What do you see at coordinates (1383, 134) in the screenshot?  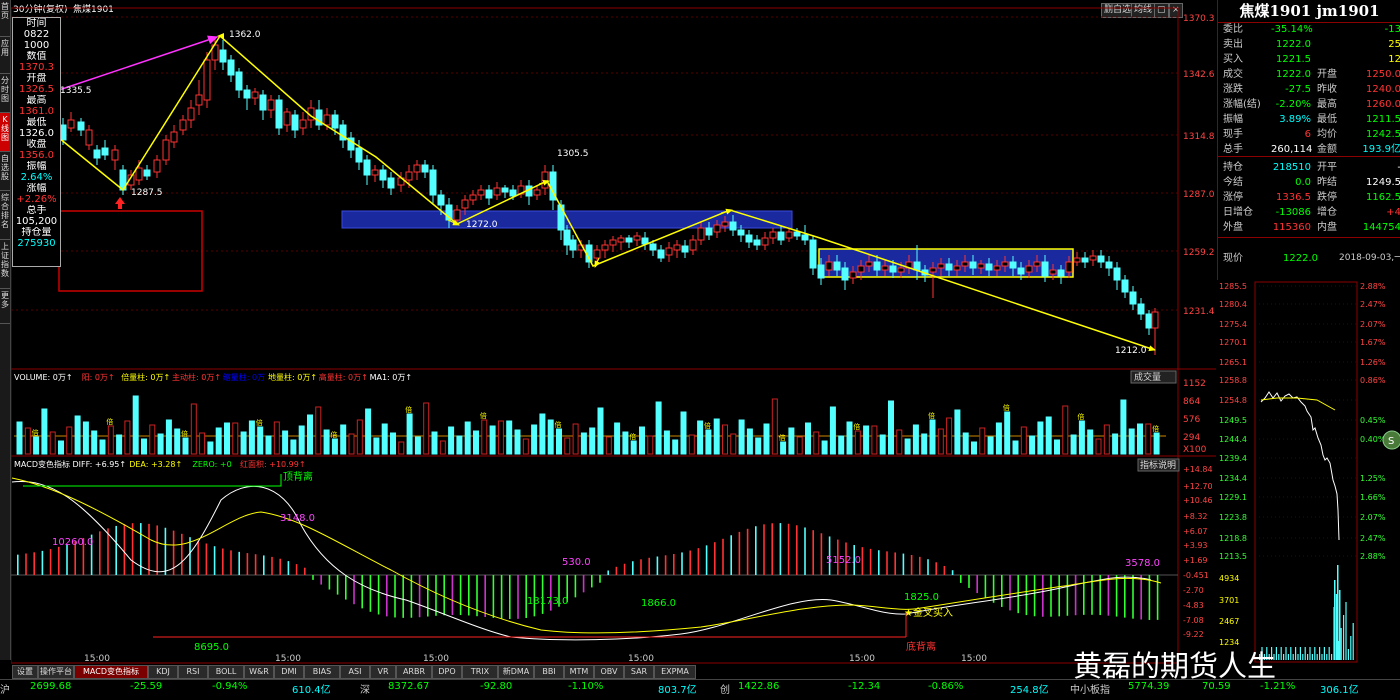 I see `quote-value: 1242.5` at bounding box center [1383, 134].